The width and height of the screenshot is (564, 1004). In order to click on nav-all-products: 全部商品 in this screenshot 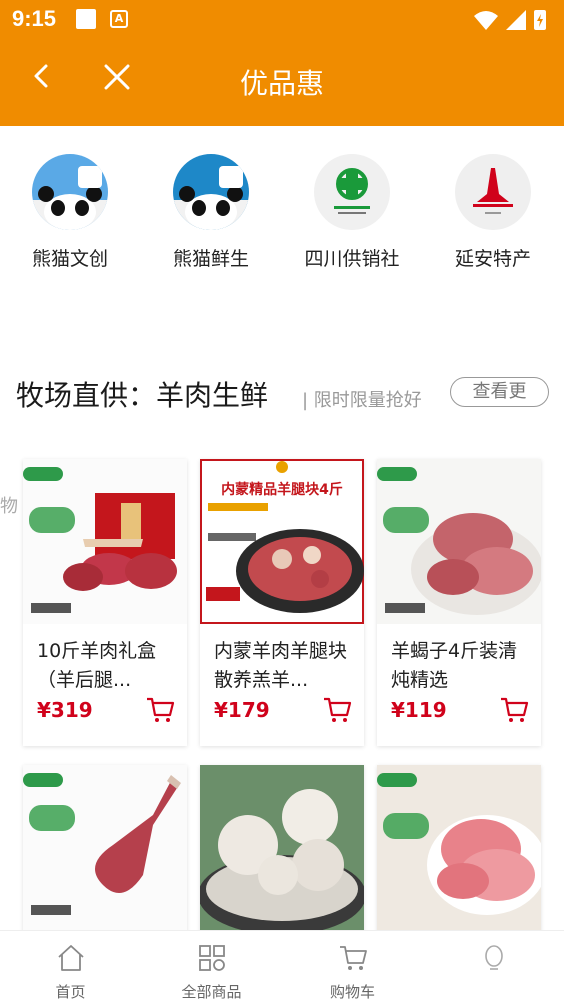, I will do `click(211, 967)`.